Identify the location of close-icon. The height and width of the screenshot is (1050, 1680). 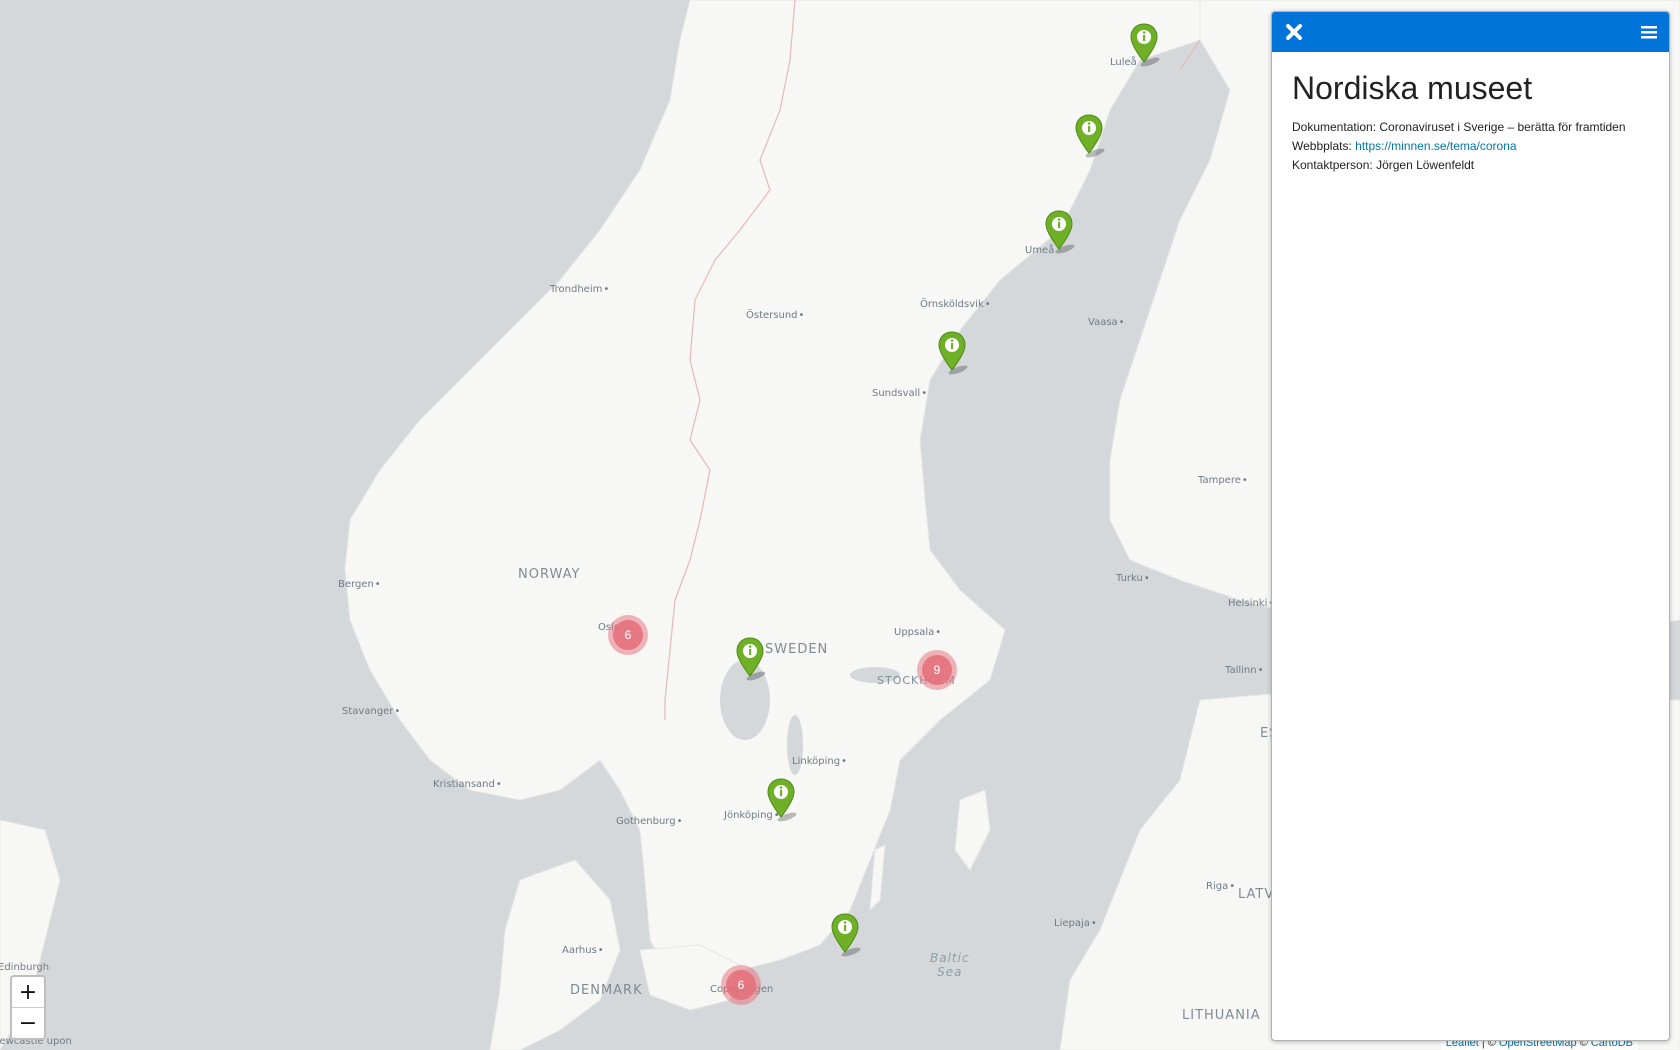
(1294, 32).